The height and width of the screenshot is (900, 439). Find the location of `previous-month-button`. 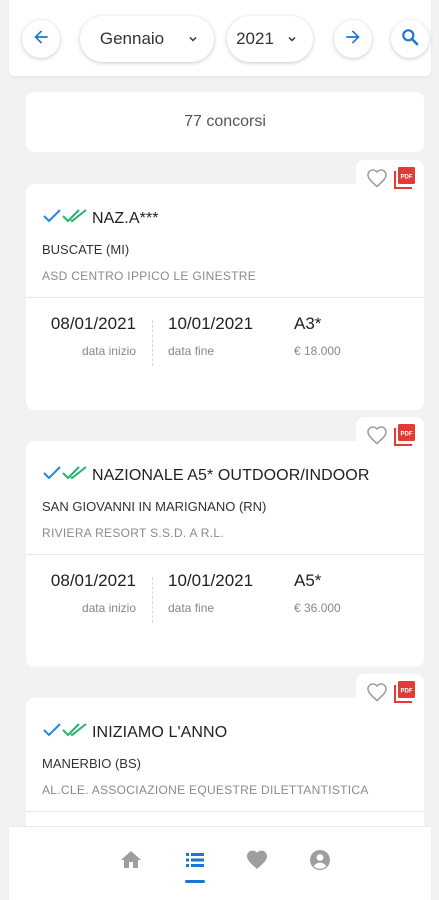

previous-month-button is located at coordinates (41, 39).